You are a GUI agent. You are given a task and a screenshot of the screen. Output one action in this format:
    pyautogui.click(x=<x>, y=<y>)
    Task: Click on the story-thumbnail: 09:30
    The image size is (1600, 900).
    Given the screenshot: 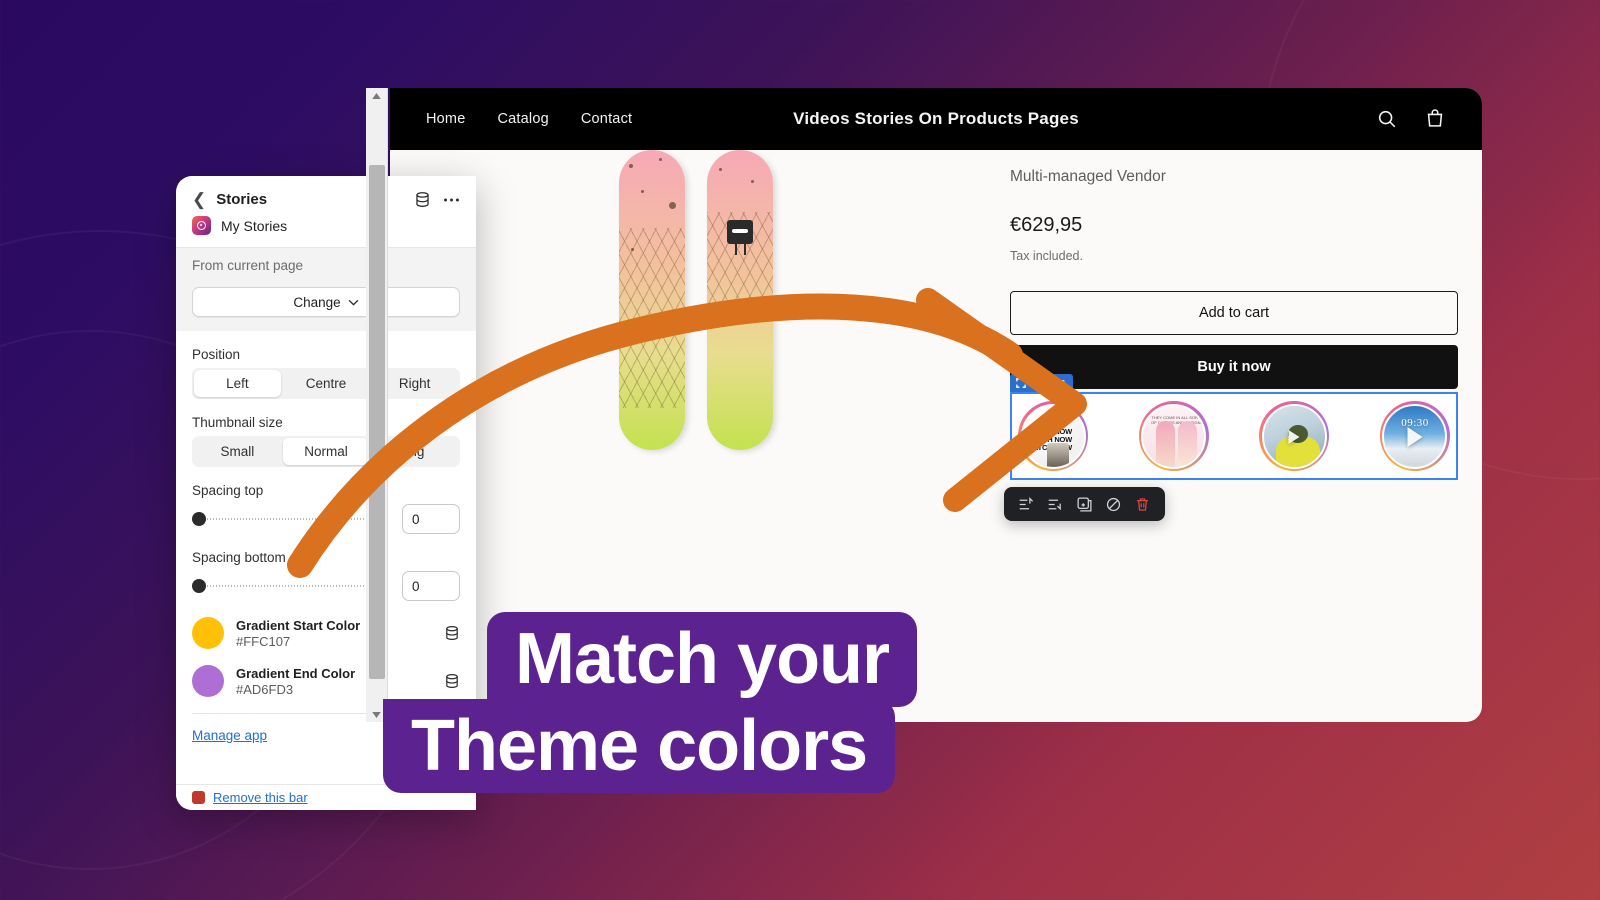 What is the action you would take?
    pyautogui.click(x=1414, y=436)
    